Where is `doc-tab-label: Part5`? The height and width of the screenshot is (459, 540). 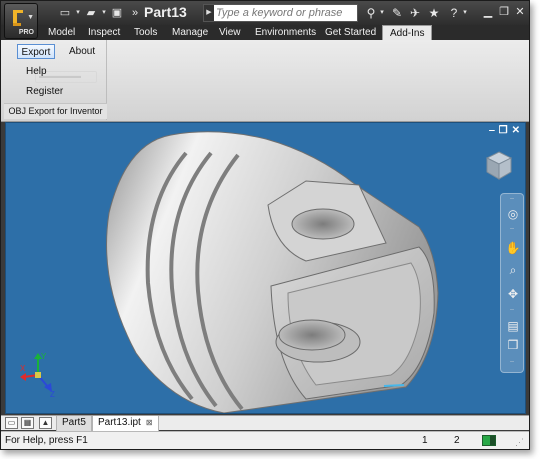 doc-tab-label: Part5 is located at coordinates (74, 422).